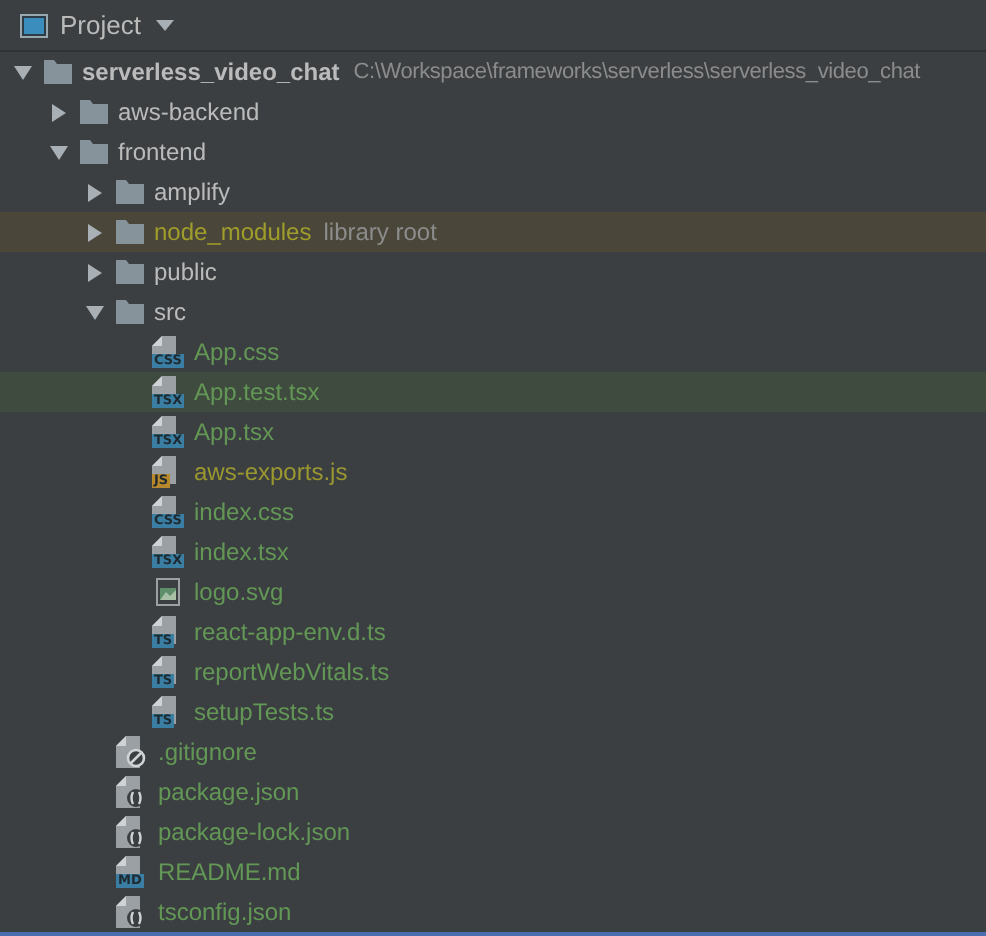 Image resolution: width=986 pixels, height=936 pixels. I want to click on file-name: App.css, so click(237, 353).